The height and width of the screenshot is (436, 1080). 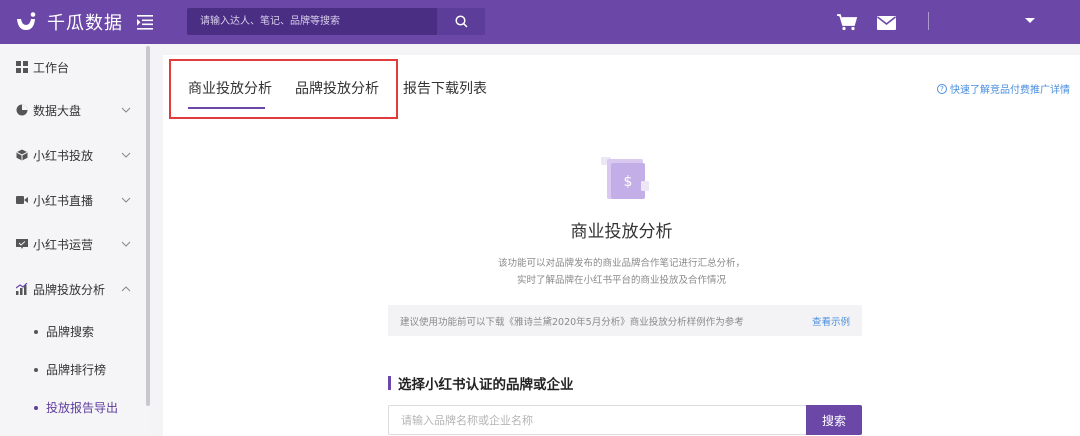 What do you see at coordinates (22, 244) in the screenshot?
I see `chat-icon` at bounding box center [22, 244].